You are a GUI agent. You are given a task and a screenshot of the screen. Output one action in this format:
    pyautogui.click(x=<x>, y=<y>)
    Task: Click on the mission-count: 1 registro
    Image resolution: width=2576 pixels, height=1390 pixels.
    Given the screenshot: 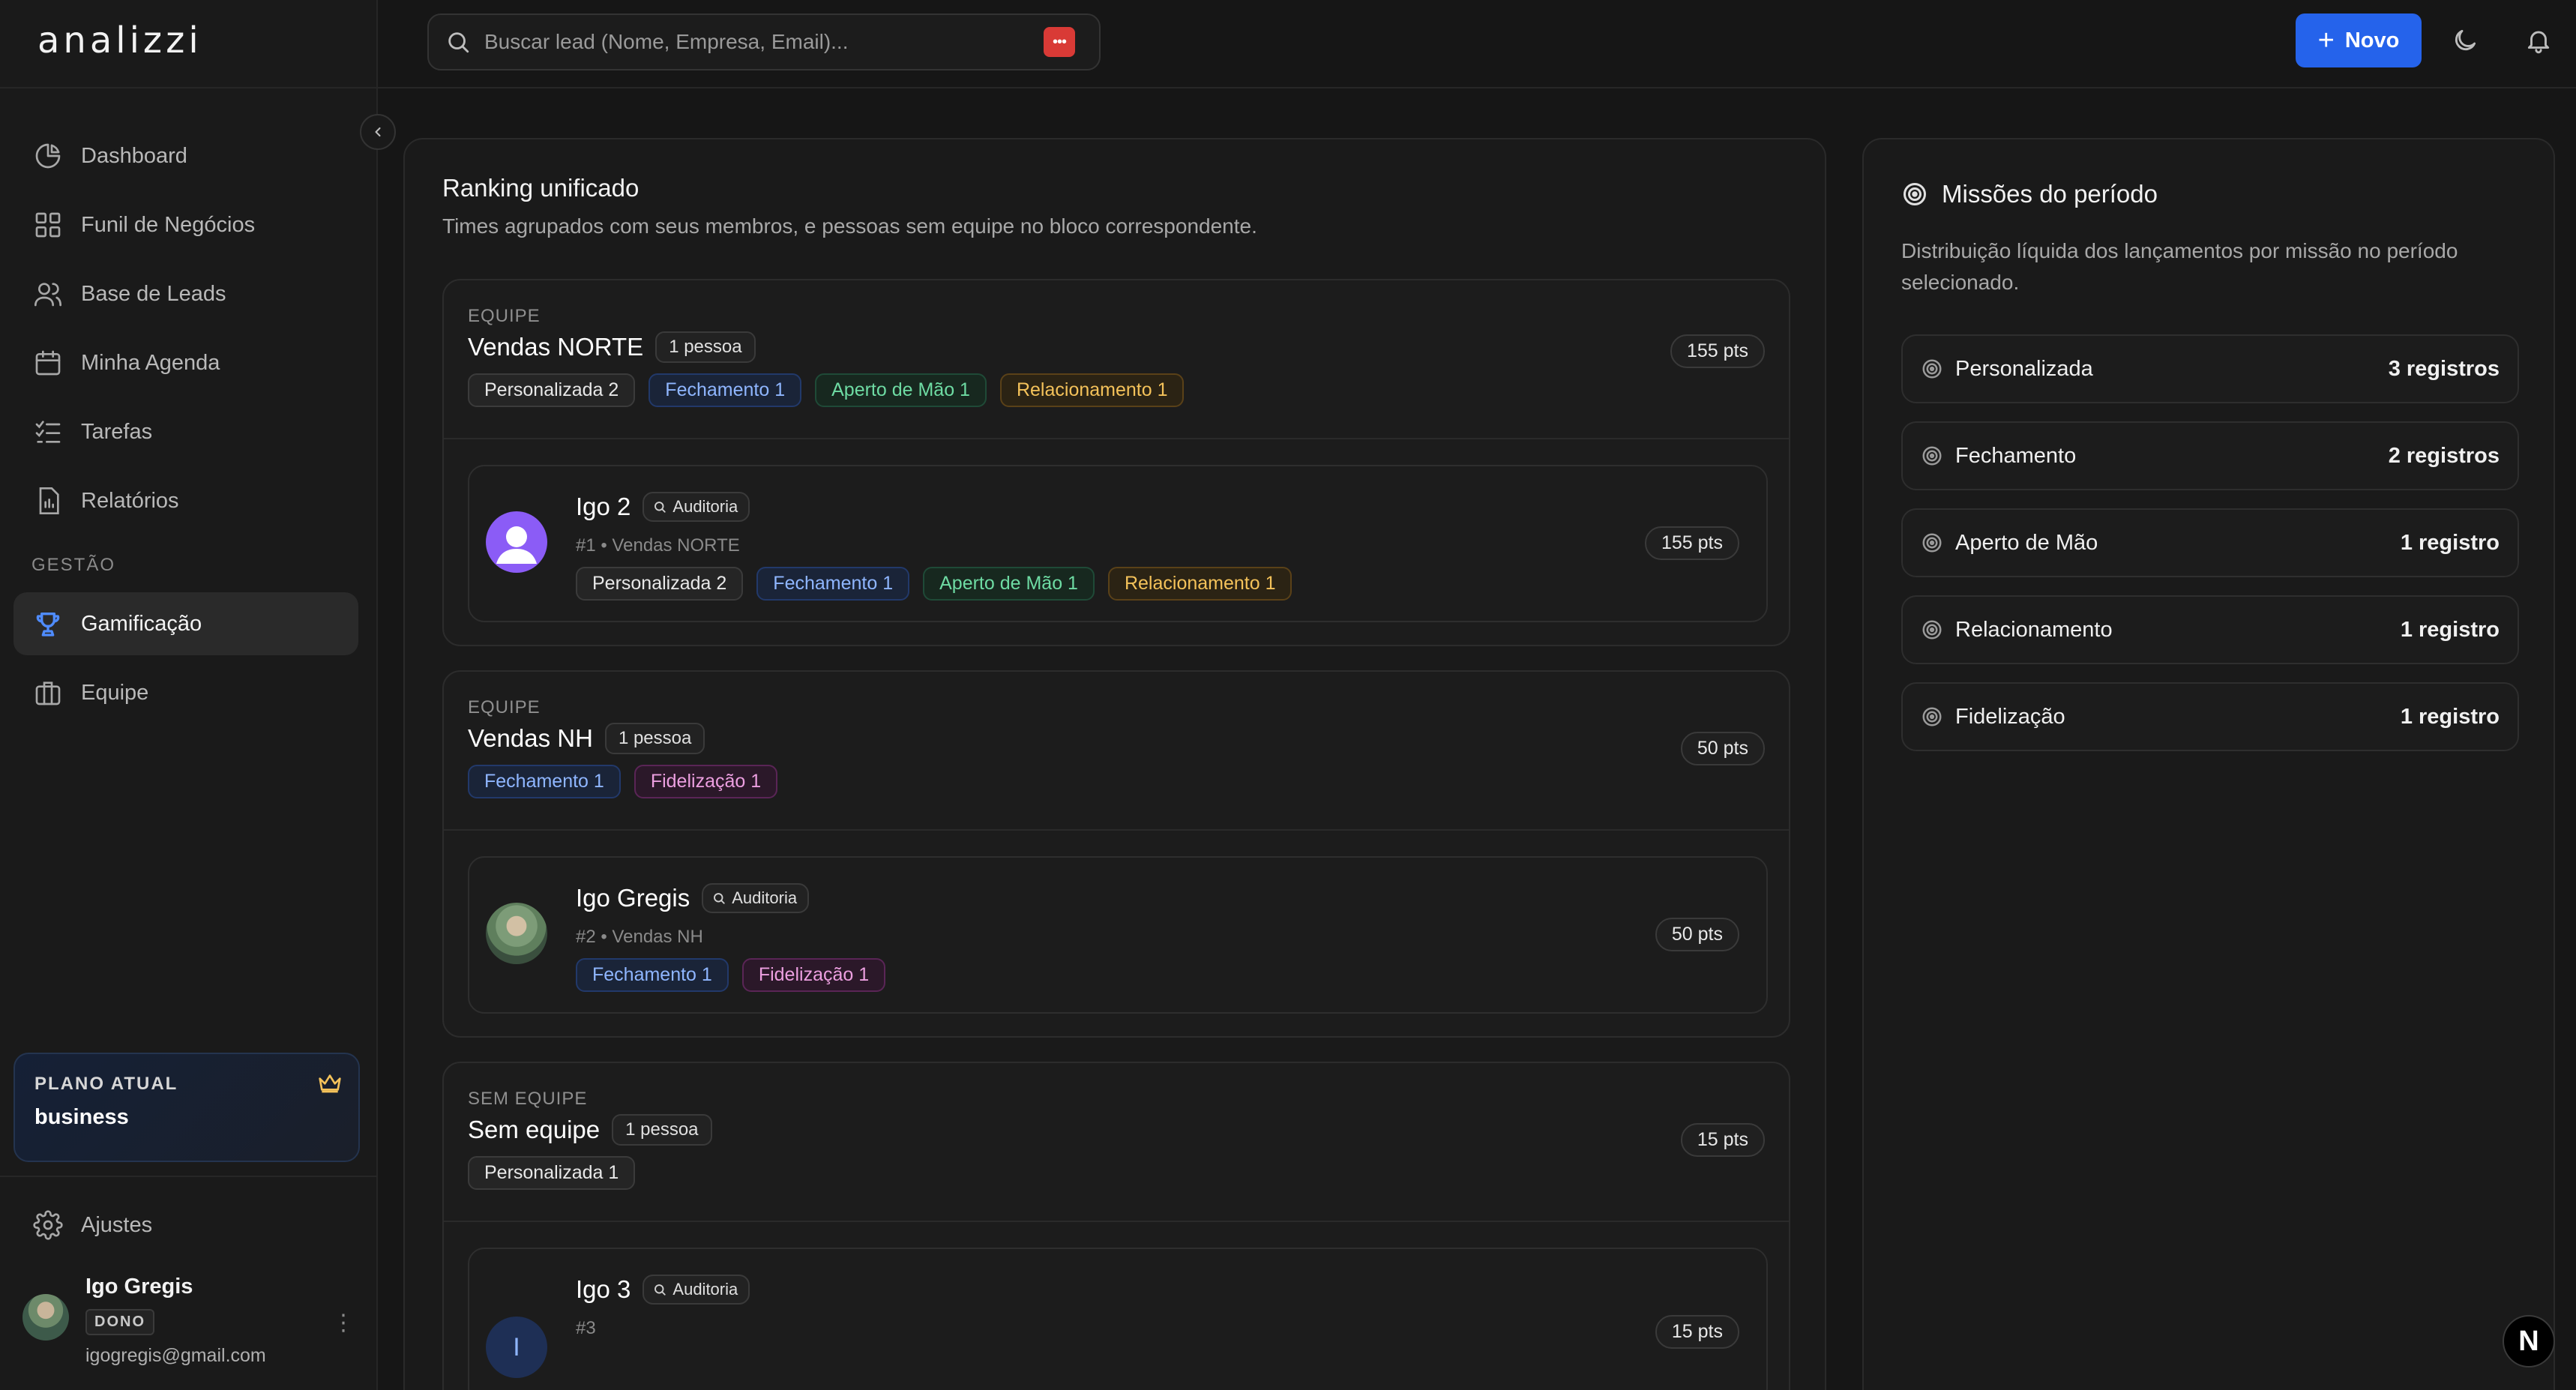 What is the action you would take?
    pyautogui.click(x=2450, y=542)
    